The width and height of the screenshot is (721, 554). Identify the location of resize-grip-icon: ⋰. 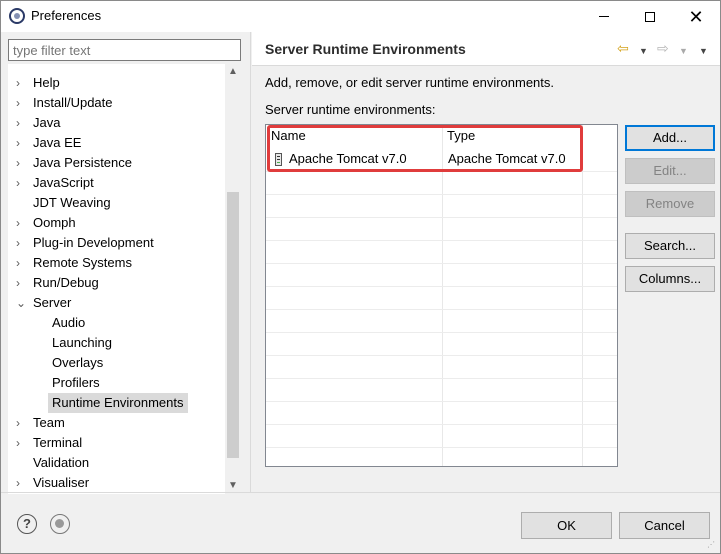
(712, 546).